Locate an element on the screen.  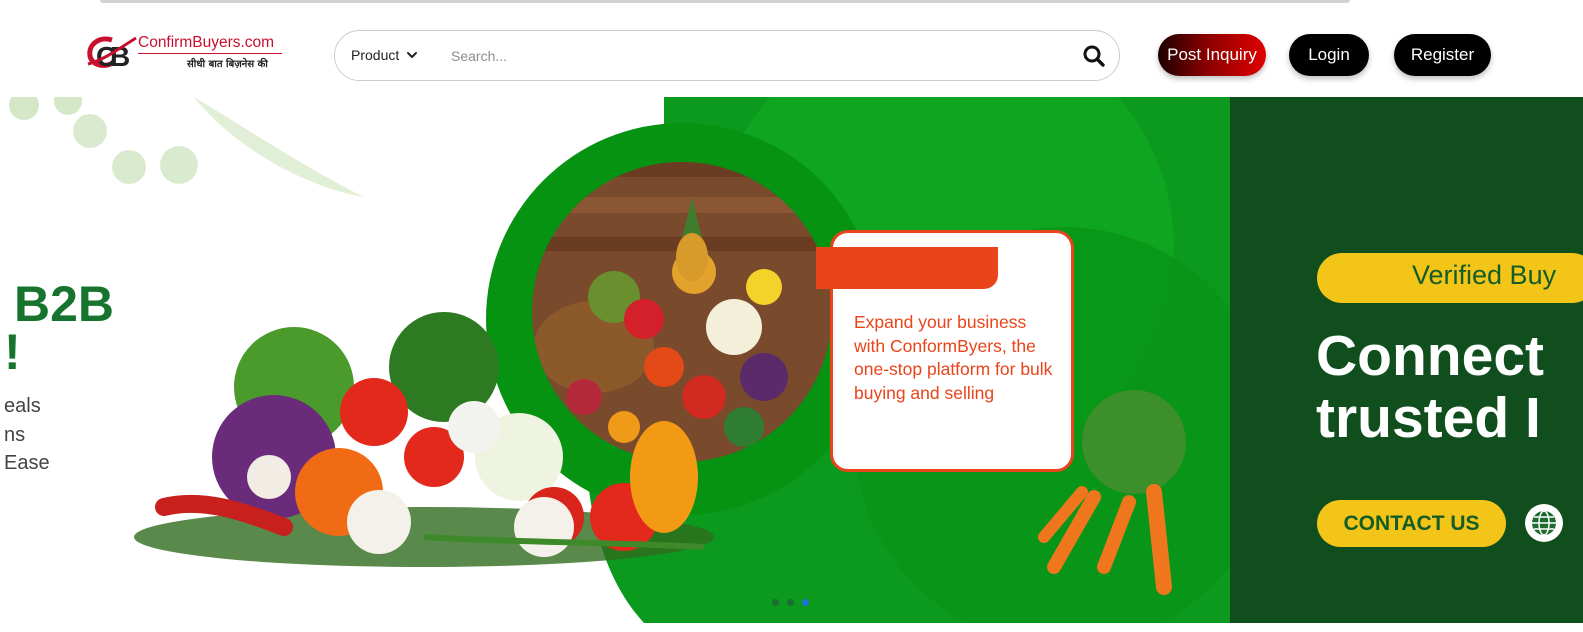
logo-divider is located at coordinates (210, 53).